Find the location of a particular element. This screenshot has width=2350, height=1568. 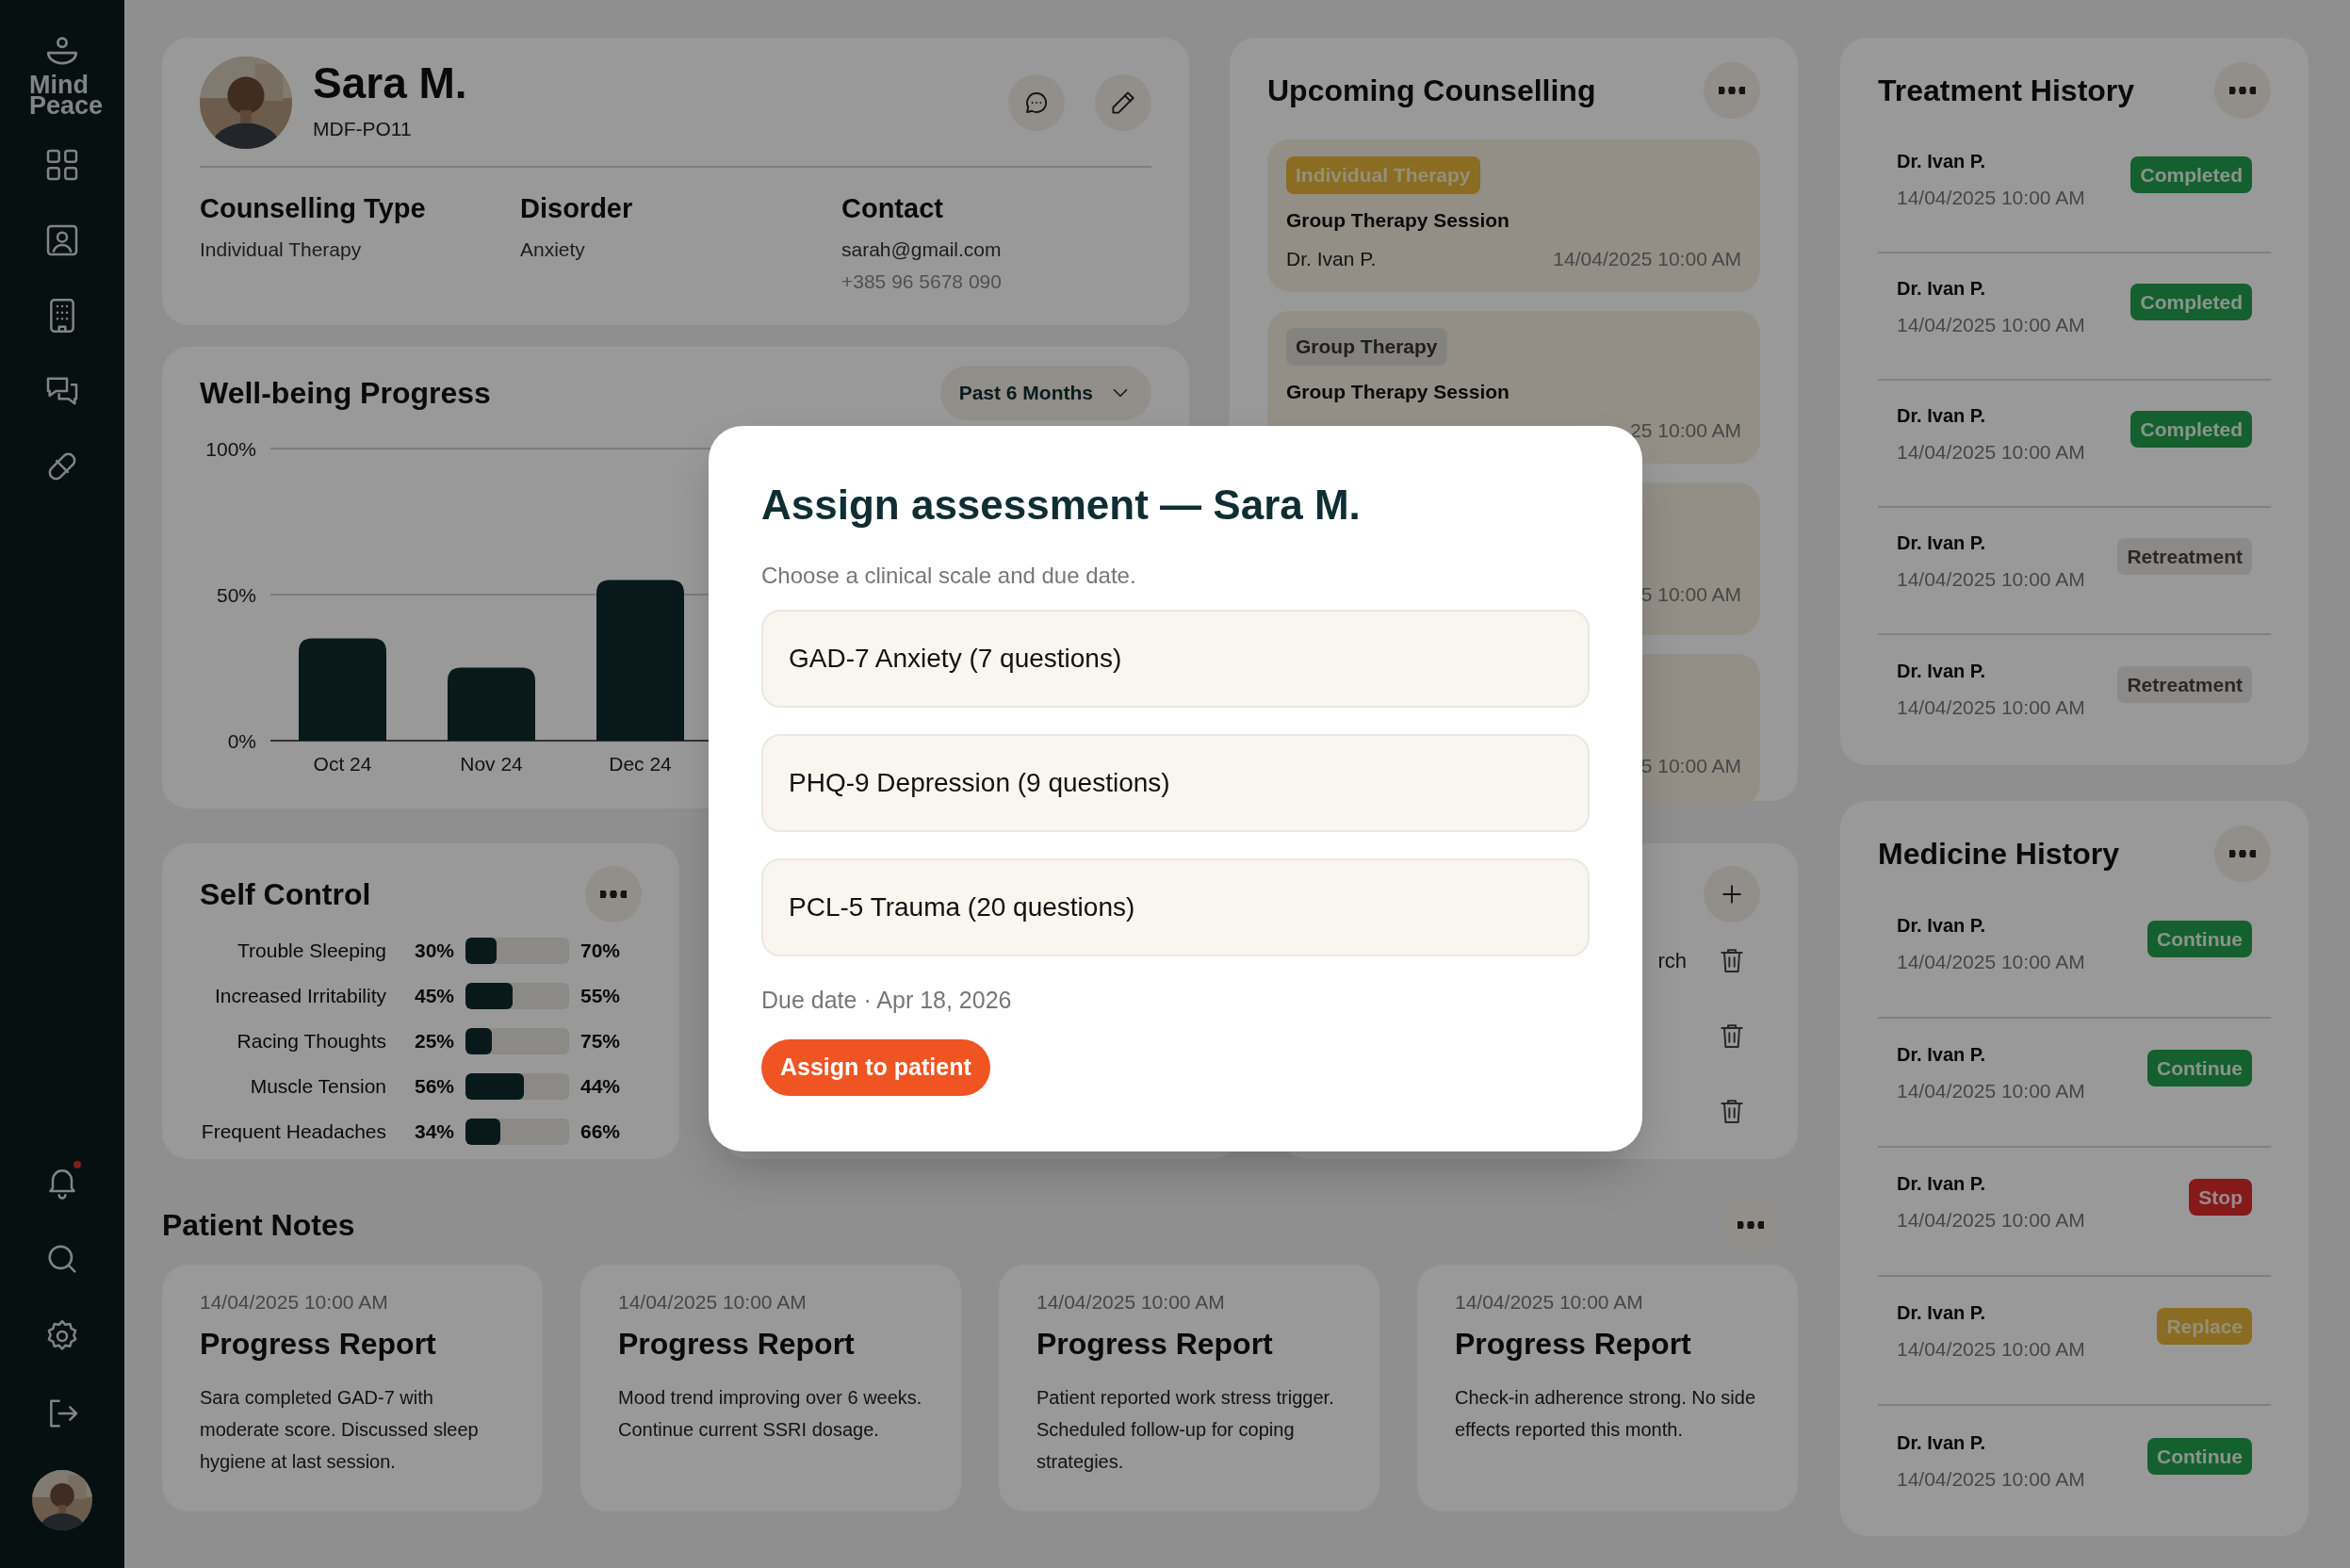

percent-value: 34% is located at coordinates (433, 1132).